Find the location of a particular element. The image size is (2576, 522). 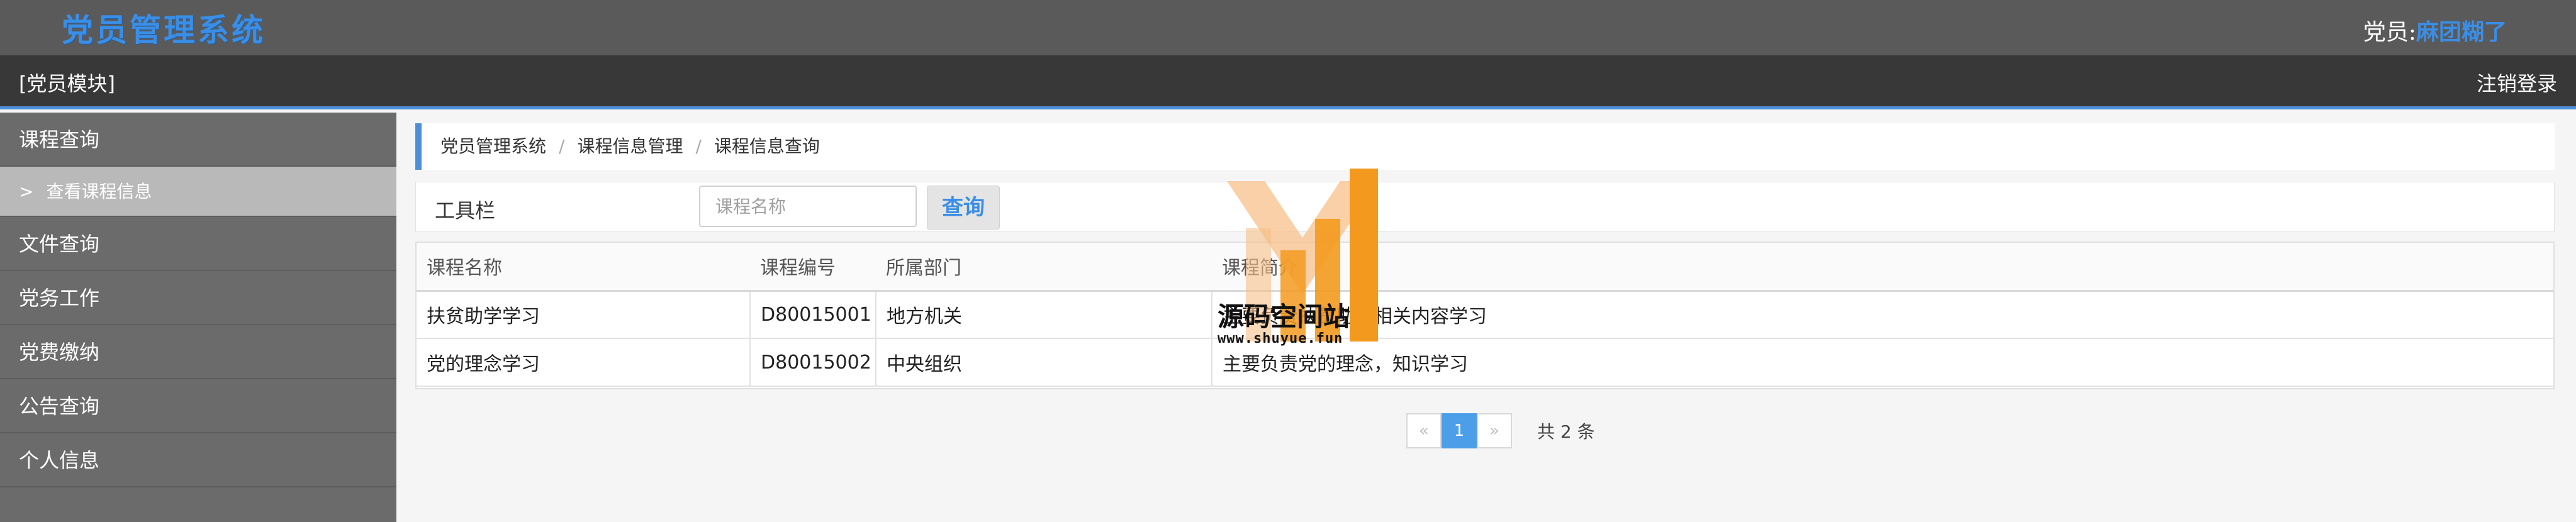

toolbar-label: 工具栏 is located at coordinates (465, 211).